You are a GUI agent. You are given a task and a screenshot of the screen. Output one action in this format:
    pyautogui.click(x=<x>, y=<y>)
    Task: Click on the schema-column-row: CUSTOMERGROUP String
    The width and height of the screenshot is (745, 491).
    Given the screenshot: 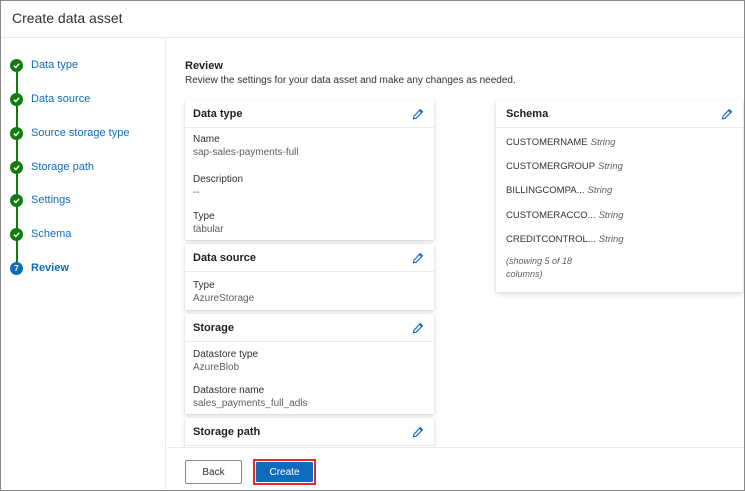 What is the action you would take?
    pyautogui.click(x=564, y=166)
    